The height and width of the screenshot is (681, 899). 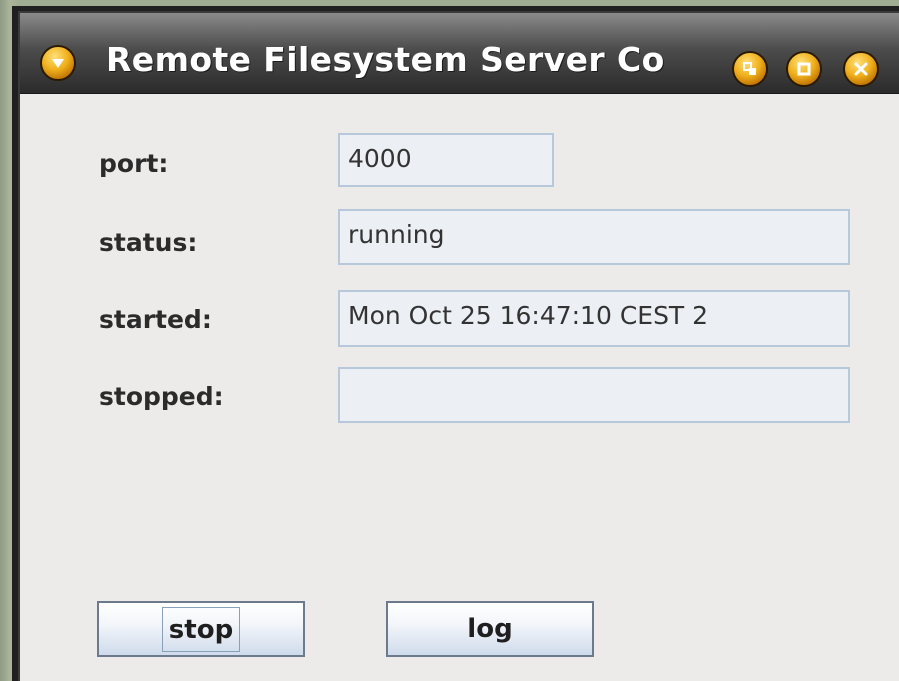 I want to click on window-menu-button, so click(x=58, y=63).